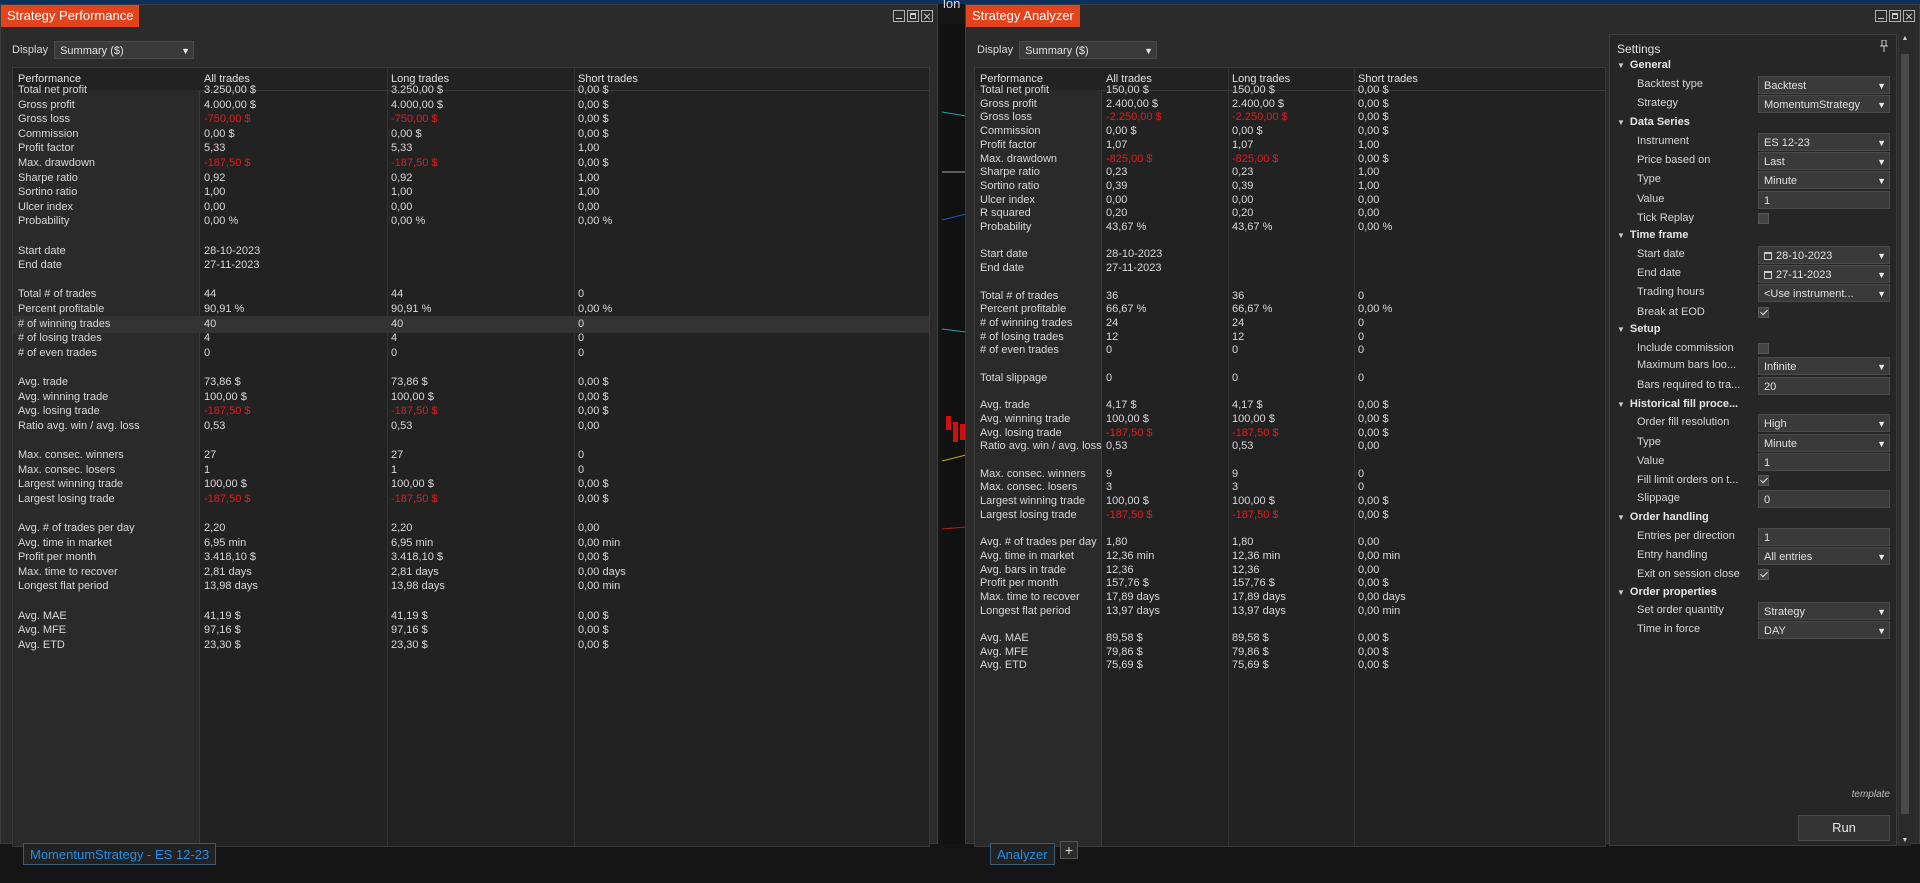 The height and width of the screenshot is (883, 1920). Describe the element at coordinates (1023, 16) in the screenshot. I see `window-title: Strategy Analyzer` at that location.